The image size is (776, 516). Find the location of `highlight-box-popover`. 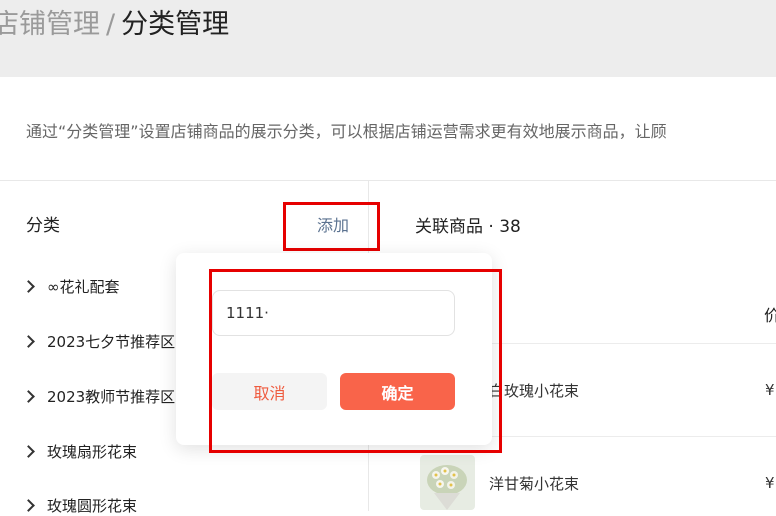

highlight-box-popover is located at coordinates (355, 361).